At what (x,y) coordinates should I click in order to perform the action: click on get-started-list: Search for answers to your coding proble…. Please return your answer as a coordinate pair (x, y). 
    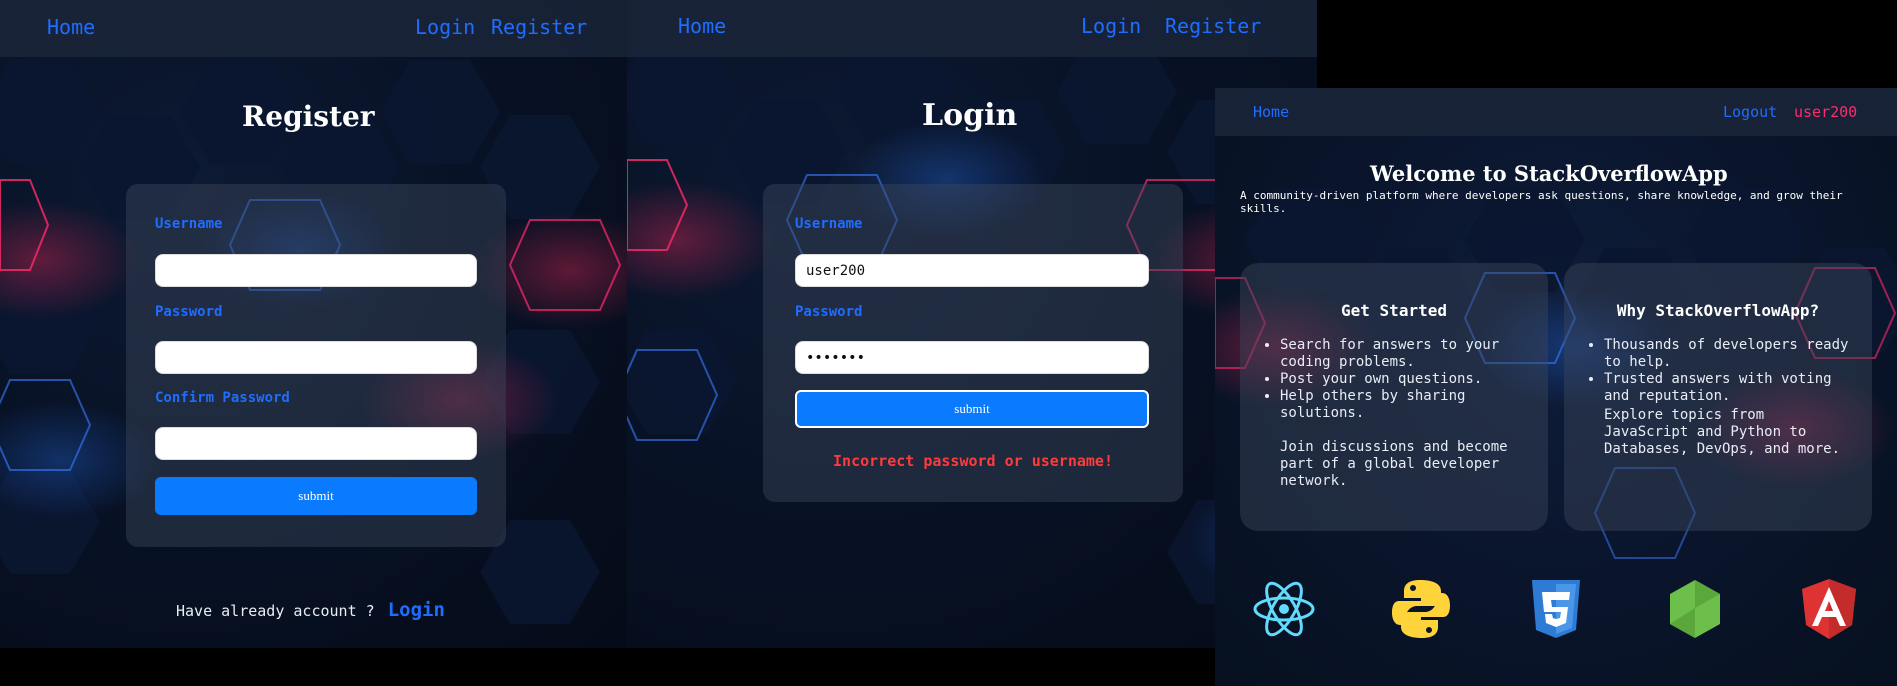
    Looking at the image, I should click on (1401, 379).